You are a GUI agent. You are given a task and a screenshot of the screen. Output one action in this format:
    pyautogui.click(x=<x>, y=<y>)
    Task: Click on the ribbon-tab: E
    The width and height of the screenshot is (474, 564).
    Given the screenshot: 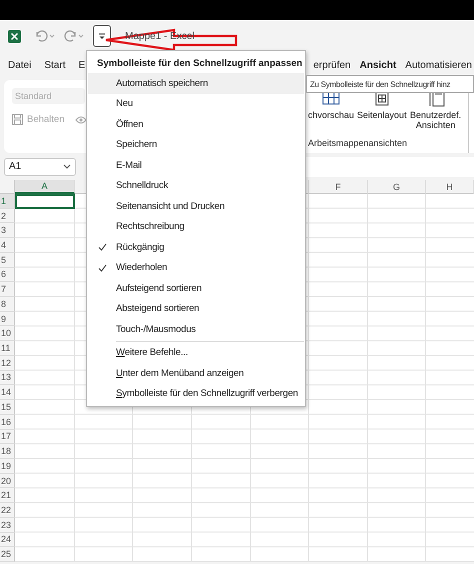 What is the action you would take?
    pyautogui.click(x=82, y=65)
    